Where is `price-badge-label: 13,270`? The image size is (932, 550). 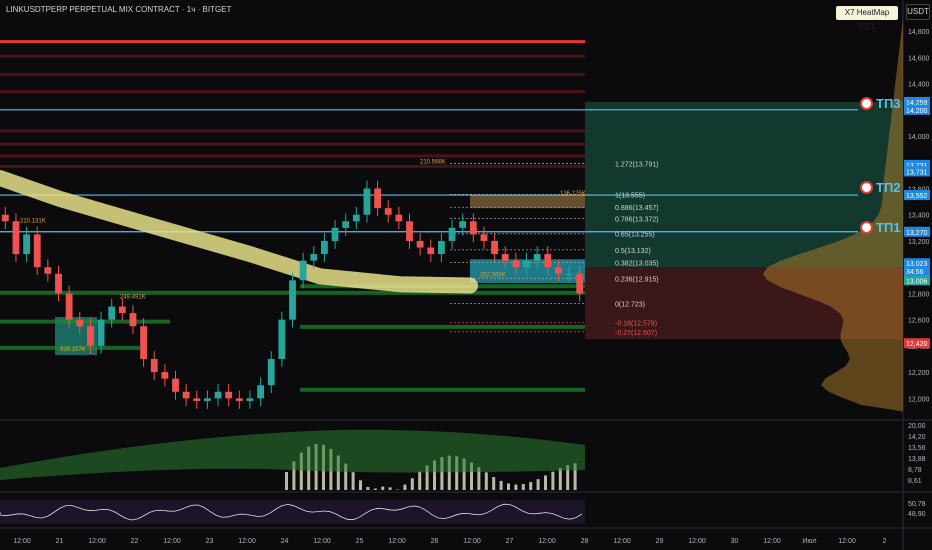
price-badge-label: 13,270 is located at coordinates (917, 233).